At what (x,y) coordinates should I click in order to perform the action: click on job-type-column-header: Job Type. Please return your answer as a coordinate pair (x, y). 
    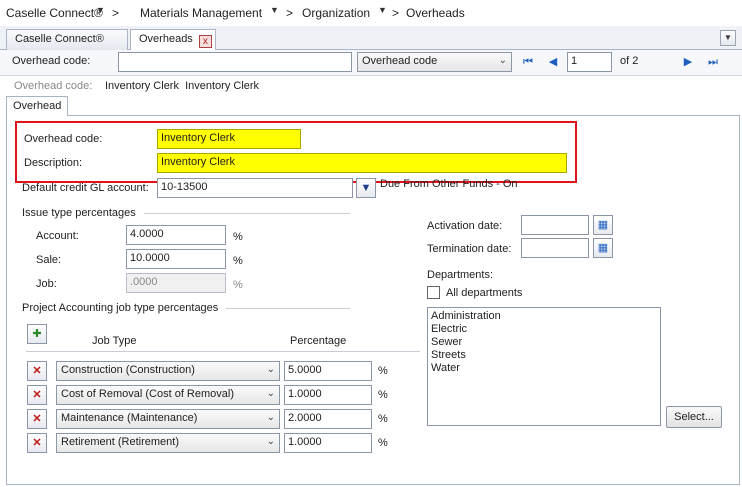
    Looking at the image, I should click on (114, 341).